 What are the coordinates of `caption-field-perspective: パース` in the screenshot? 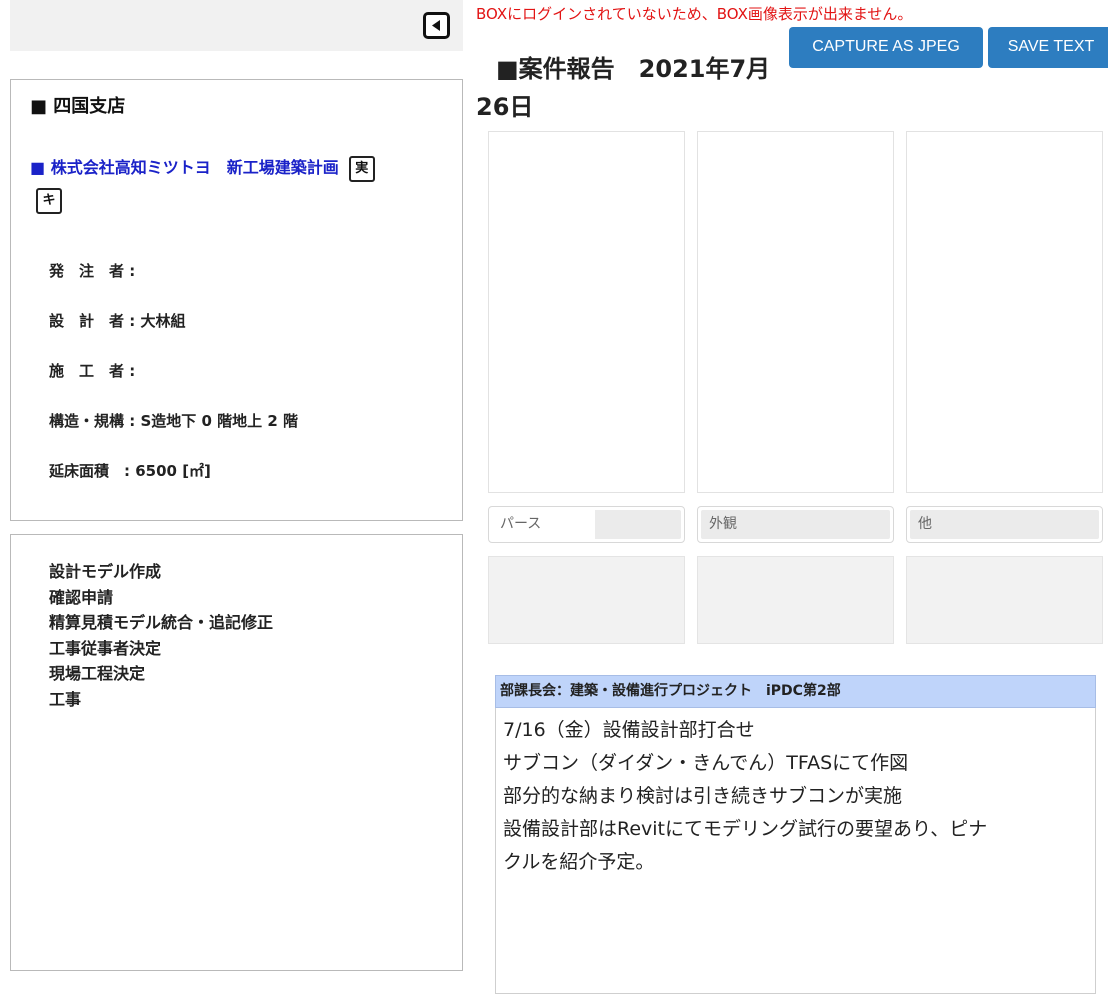 It's located at (586, 524).